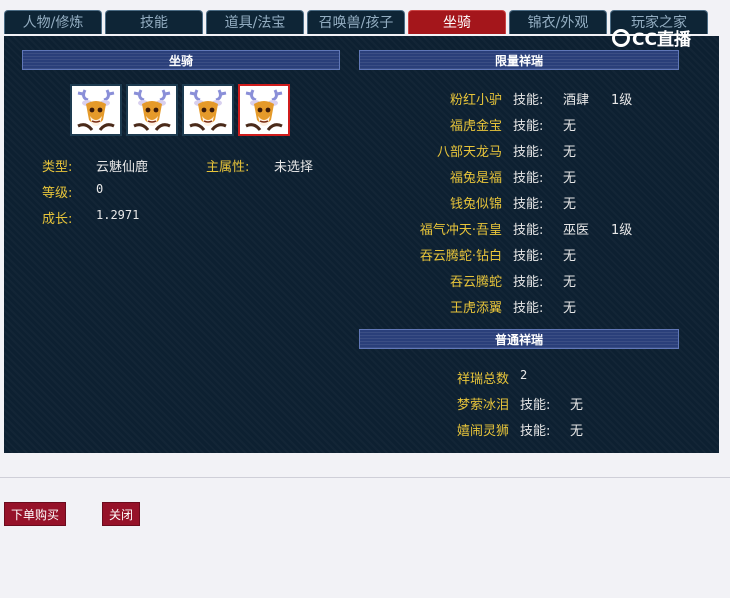 This screenshot has height=598, width=730. Describe the element at coordinates (469, 152) in the screenshot. I see `item-name: 八部天龙马` at that location.